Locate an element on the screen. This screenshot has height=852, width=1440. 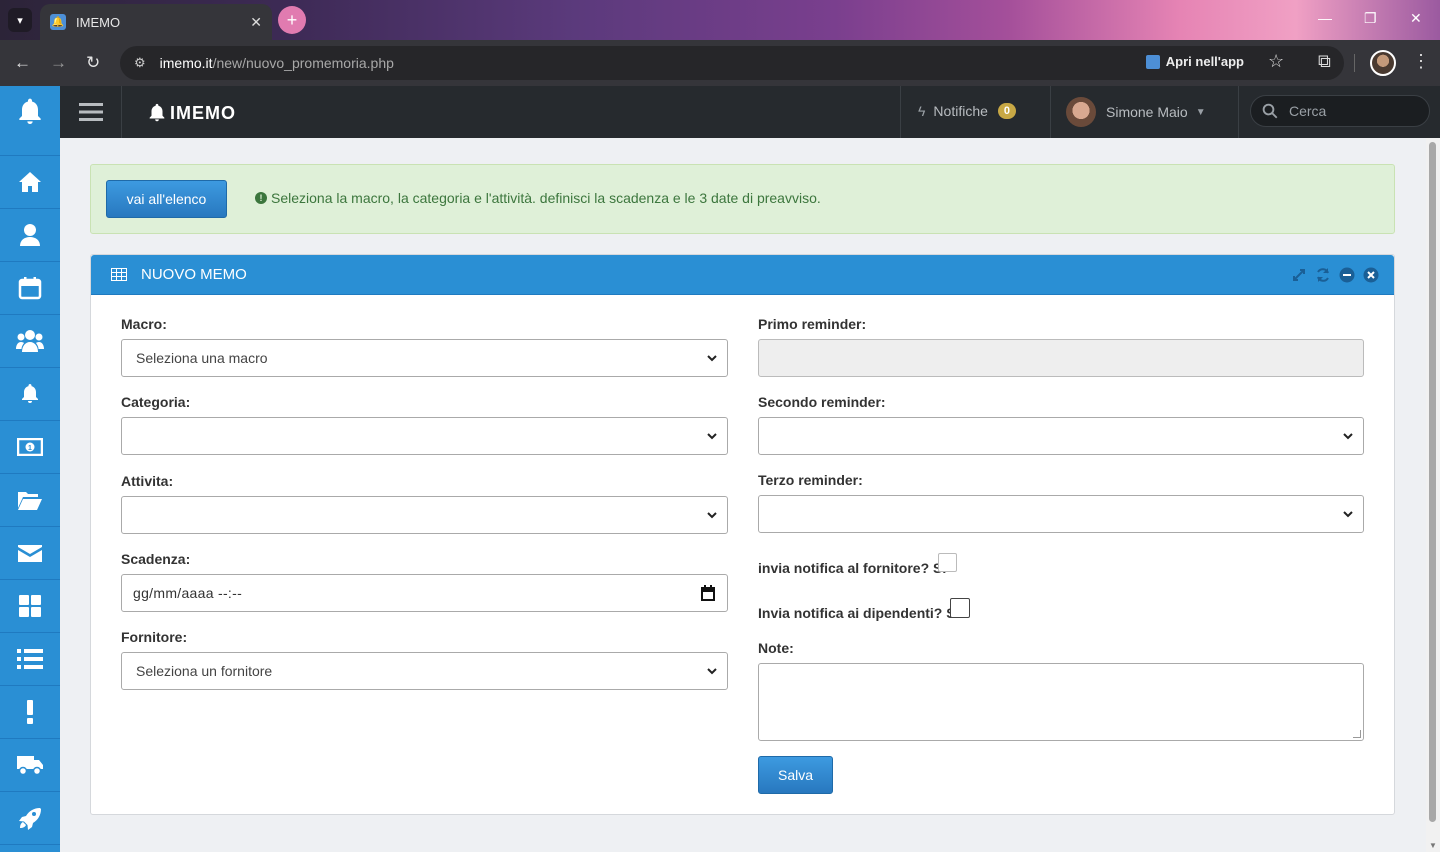
notifica-fornitore-checkbox is located at coordinates (947, 562).